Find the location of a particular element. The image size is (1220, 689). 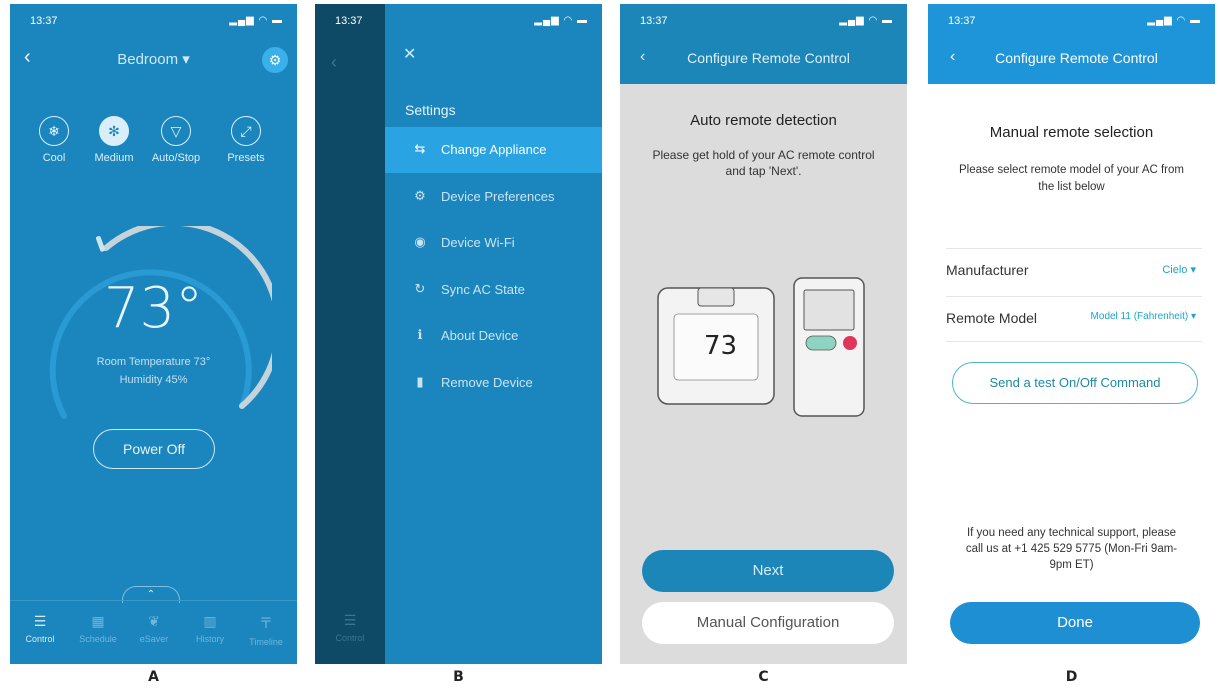

remote-model-label: Remote Model is located at coordinates (992, 318).